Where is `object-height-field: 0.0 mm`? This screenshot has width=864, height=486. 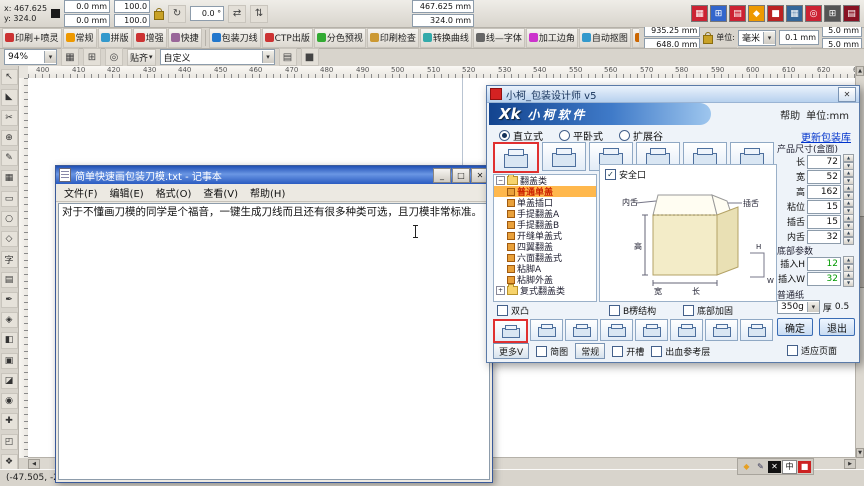 object-height-field: 0.0 mm is located at coordinates (87, 20).